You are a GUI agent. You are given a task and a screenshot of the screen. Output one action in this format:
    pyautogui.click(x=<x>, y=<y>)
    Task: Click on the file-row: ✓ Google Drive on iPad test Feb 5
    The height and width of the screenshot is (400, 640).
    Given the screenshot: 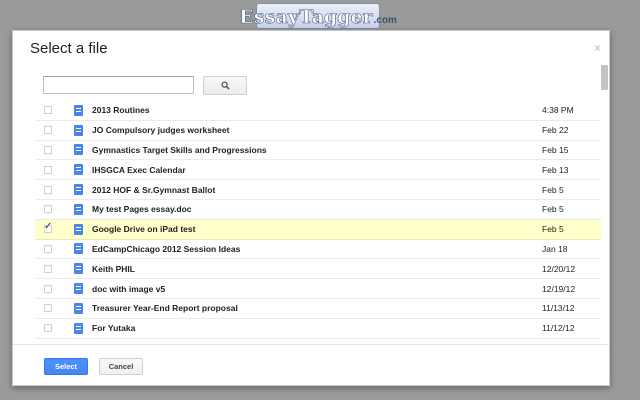 What is the action you would take?
    pyautogui.click(x=318, y=229)
    